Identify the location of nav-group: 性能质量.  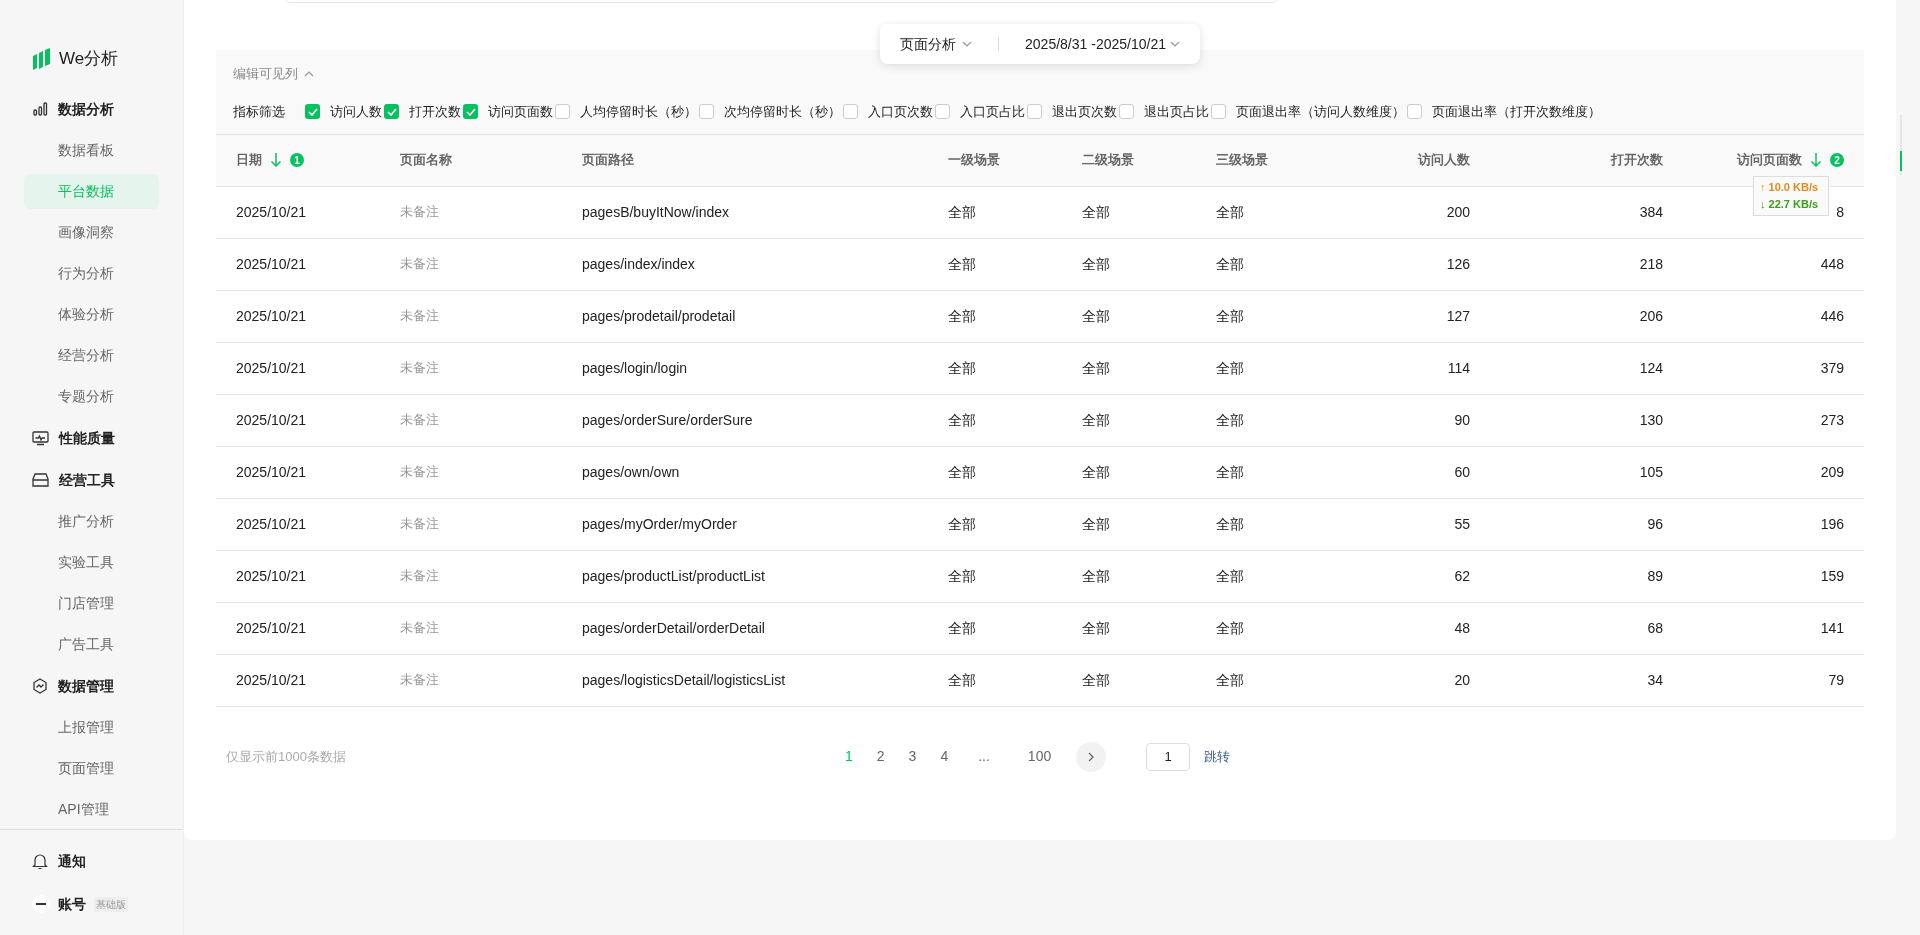
(91, 438).